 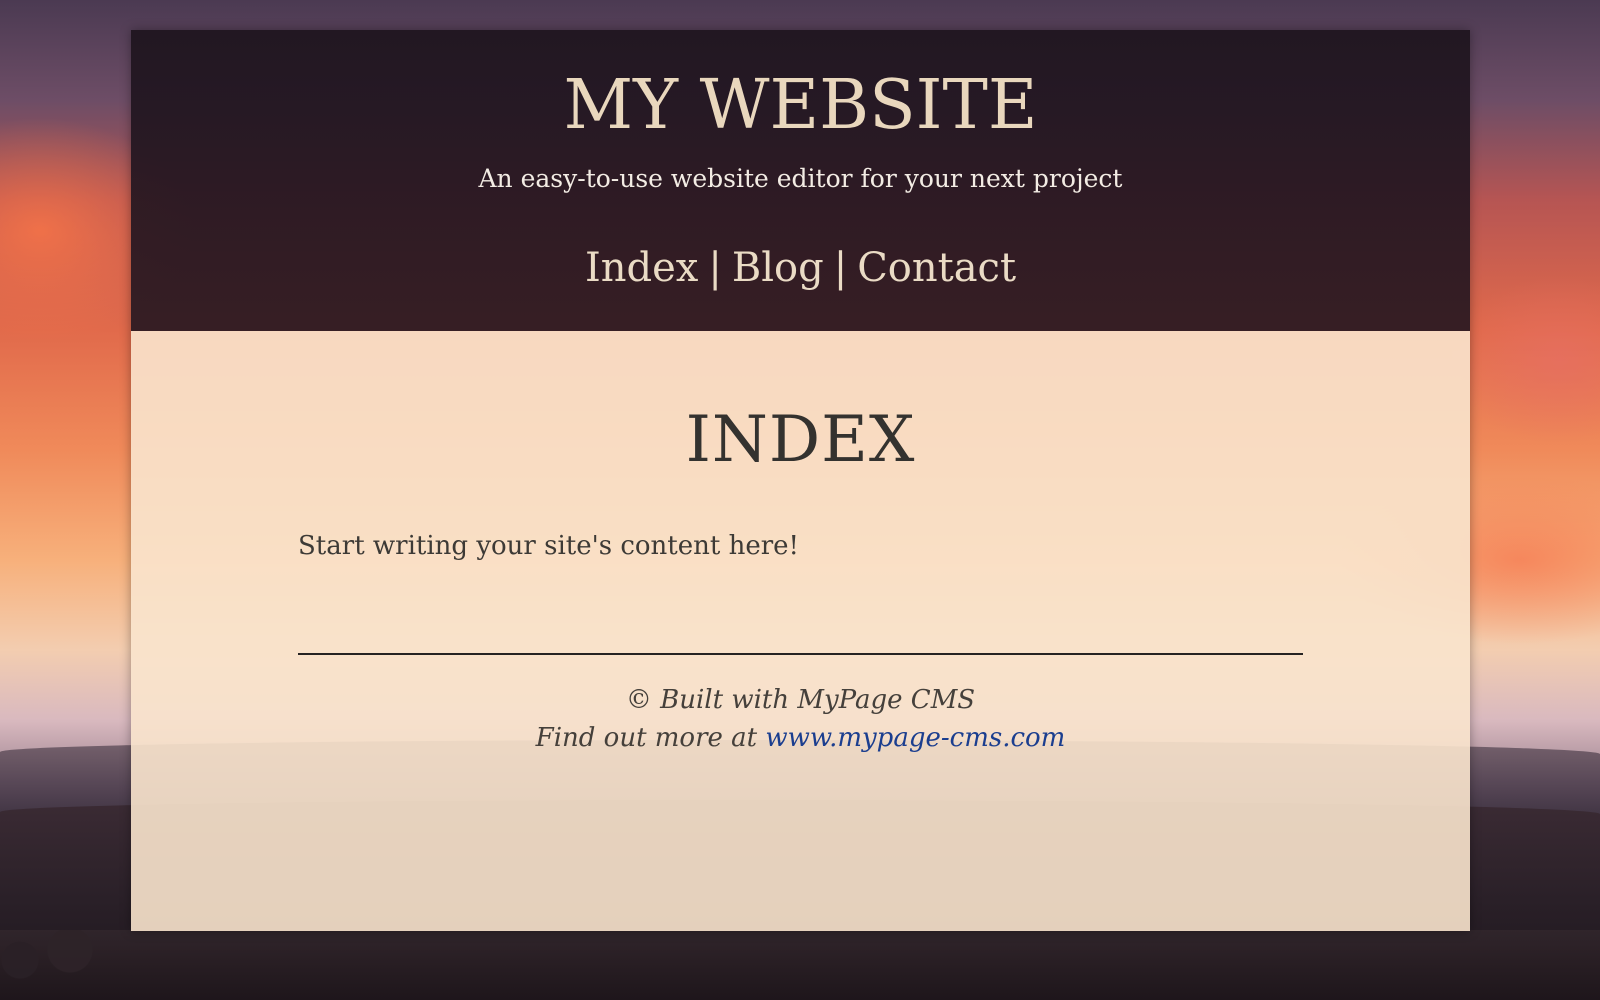 What do you see at coordinates (915, 738) in the screenshot?
I see `footer-cms-link: www.mypage-cms.com` at bounding box center [915, 738].